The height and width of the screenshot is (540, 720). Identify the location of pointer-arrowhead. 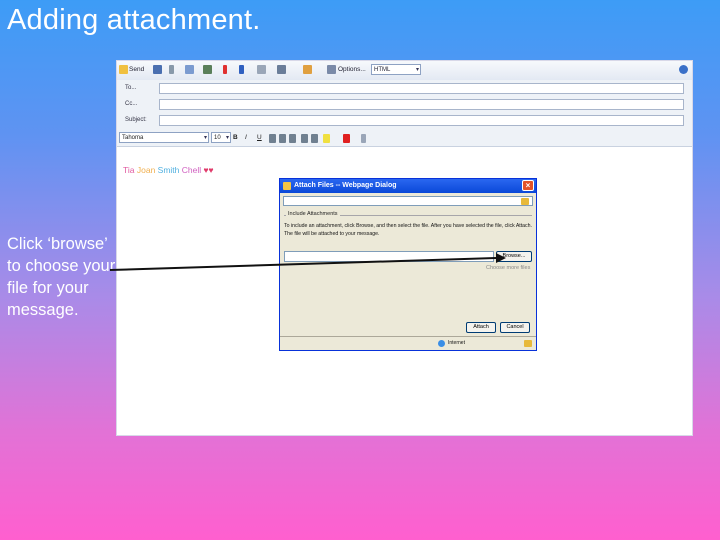
(501, 258).